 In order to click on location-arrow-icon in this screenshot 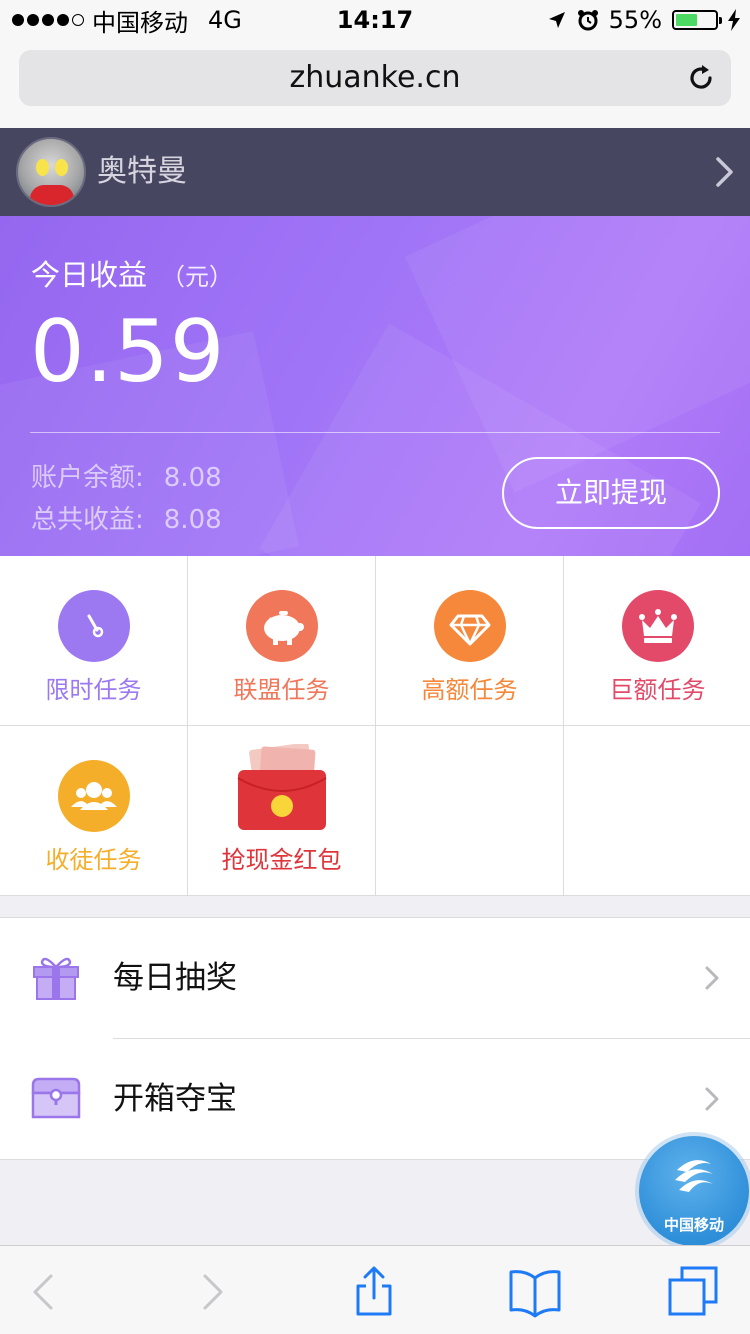, I will do `click(556, 20)`.